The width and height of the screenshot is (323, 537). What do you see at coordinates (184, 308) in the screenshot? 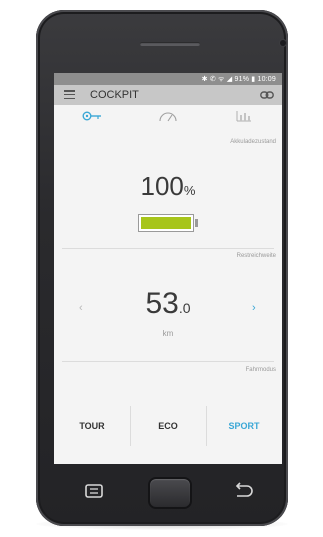
I see `range-decimal: .0` at bounding box center [184, 308].